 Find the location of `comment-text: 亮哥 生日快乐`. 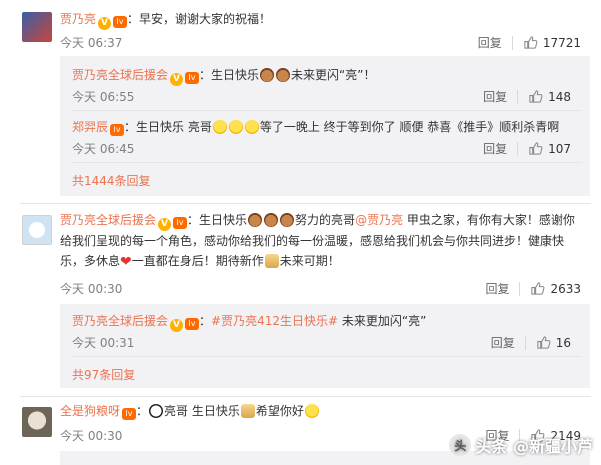

comment-text: 亮哥 生日快乐 is located at coordinates (202, 411).